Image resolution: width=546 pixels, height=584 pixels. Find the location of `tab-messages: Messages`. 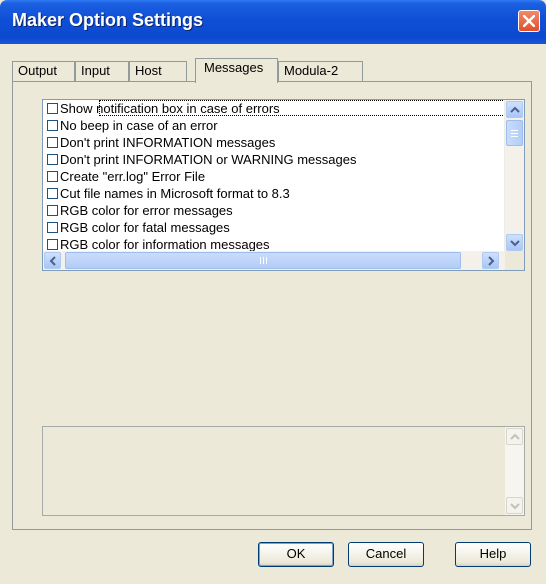

tab-messages: Messages is located at coordinates (236, 70).